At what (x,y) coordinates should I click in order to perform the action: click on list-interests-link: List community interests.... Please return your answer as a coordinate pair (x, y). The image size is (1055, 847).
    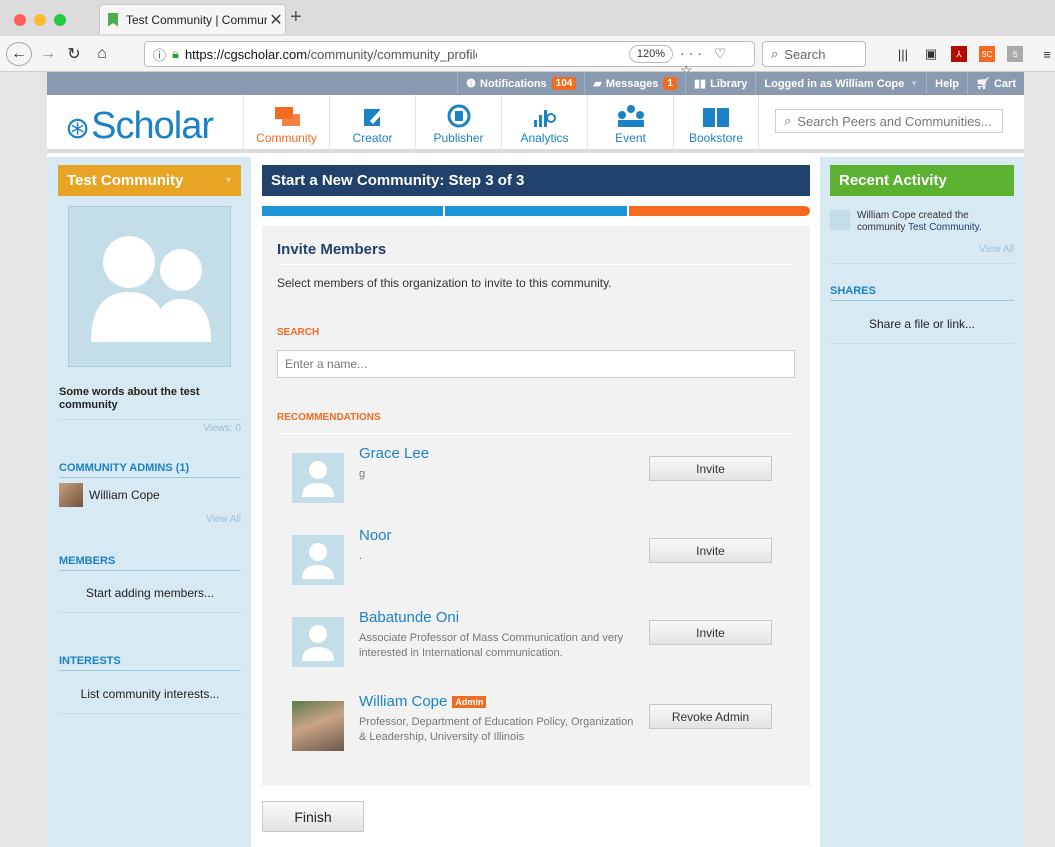
    Looking at the image, I should click on (150, 700).